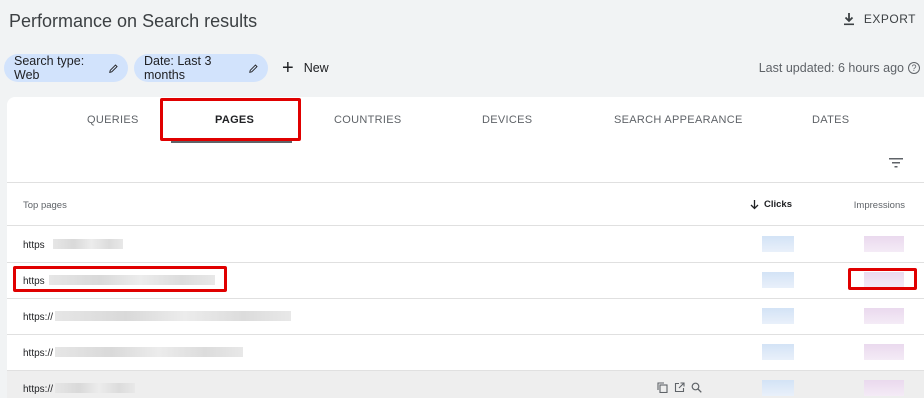 Image resolution: width=924 pixels, height=398 pixels. I want to click on date-chip: Date: Last 3 months, so click(201, 68).